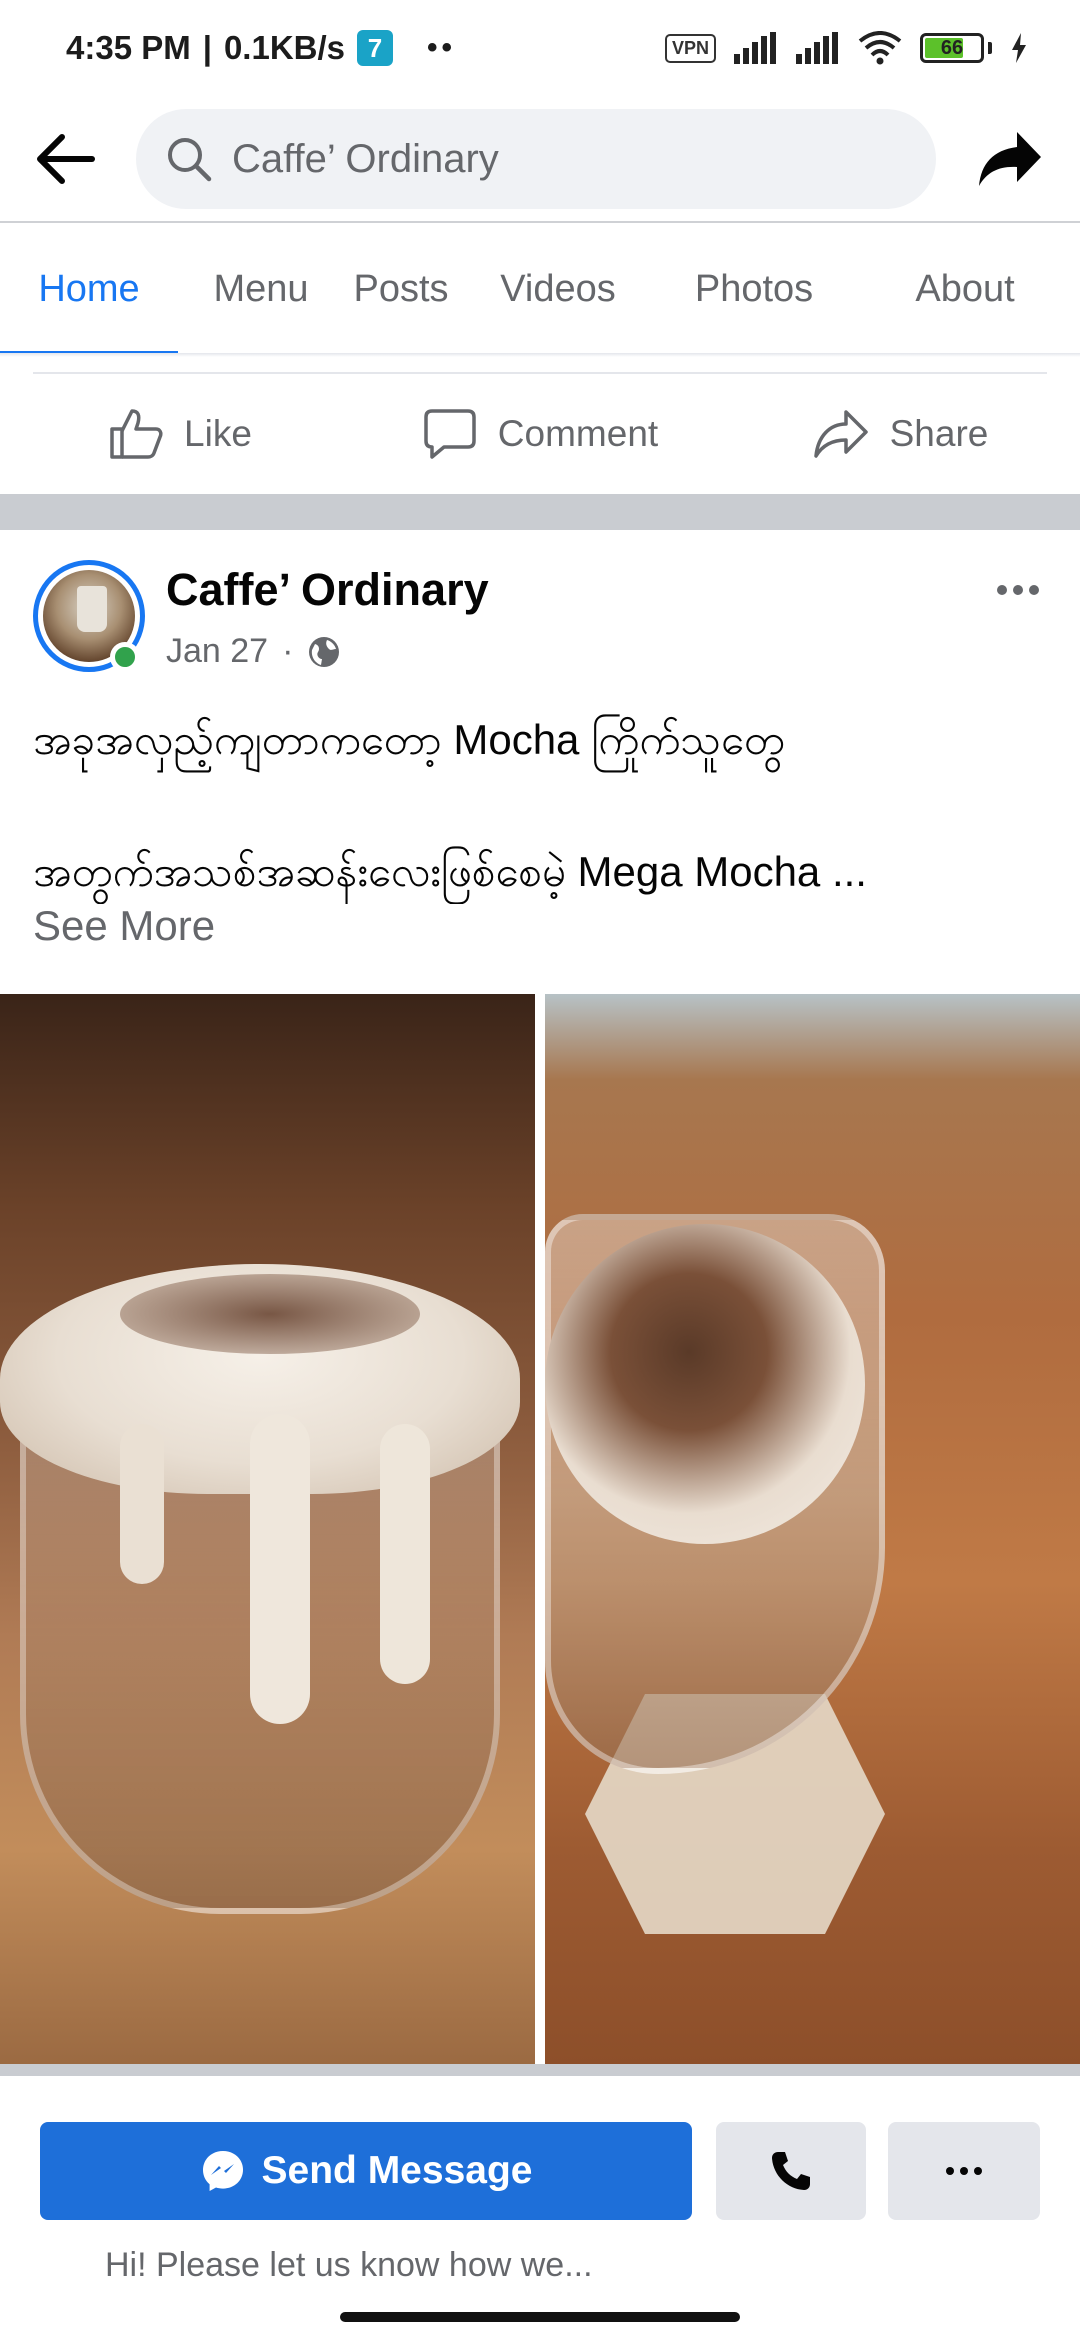 This screenshot has height=2340, width=1080. I want to click on post-meta: Jan 27 ·, so click(253, 651).